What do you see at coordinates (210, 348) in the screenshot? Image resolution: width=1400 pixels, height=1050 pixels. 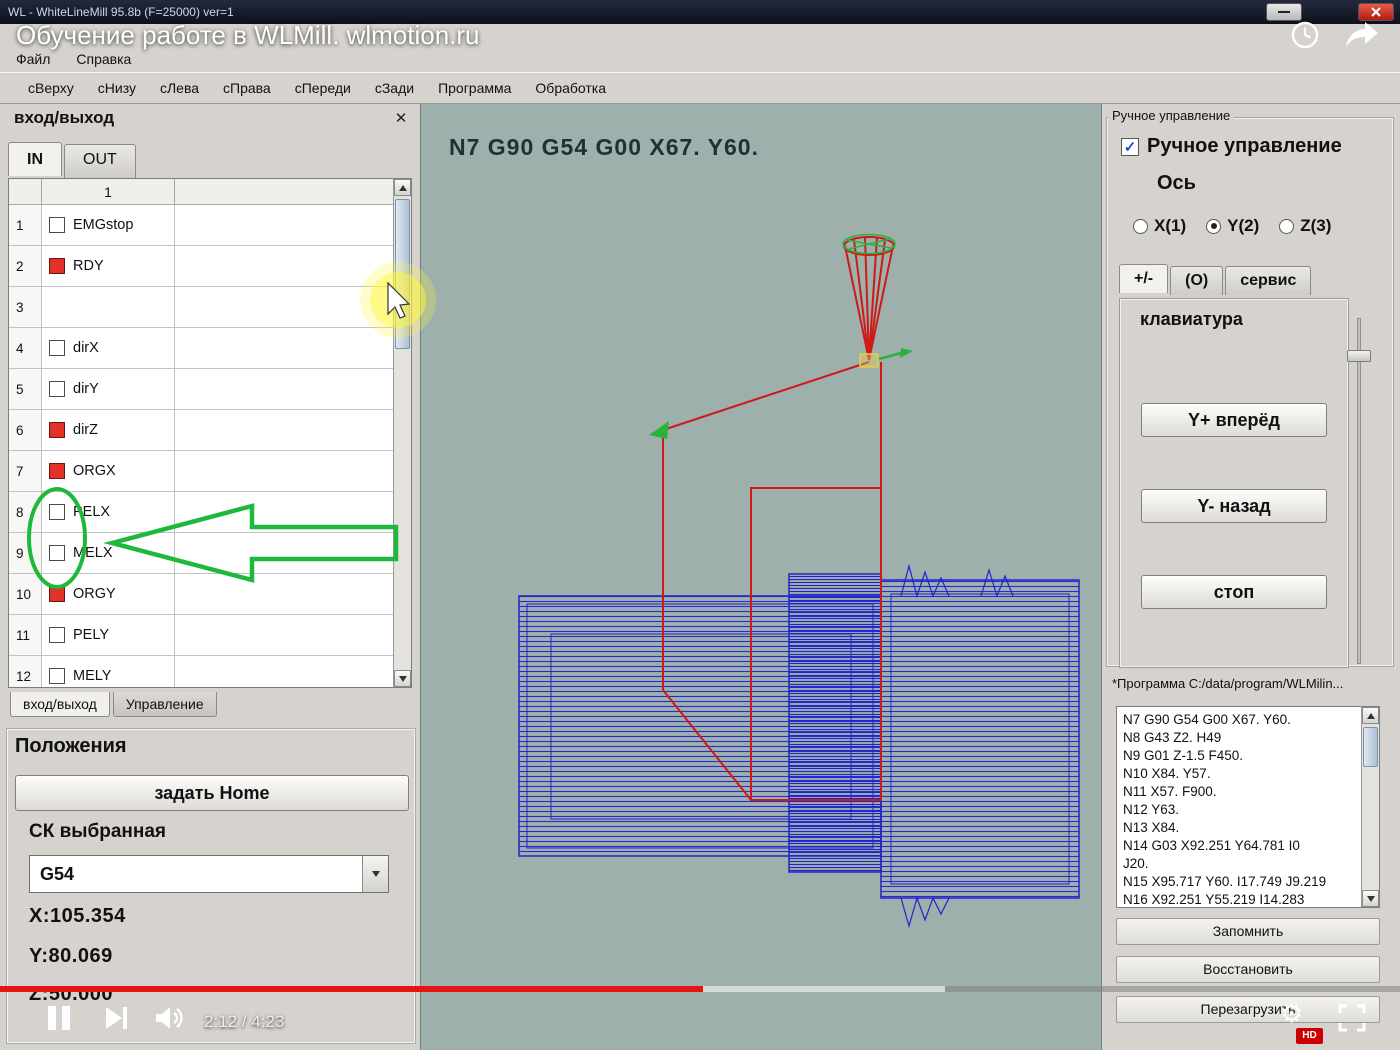 I see `table-row: 4 dirX` at bounding box center [210, 348].